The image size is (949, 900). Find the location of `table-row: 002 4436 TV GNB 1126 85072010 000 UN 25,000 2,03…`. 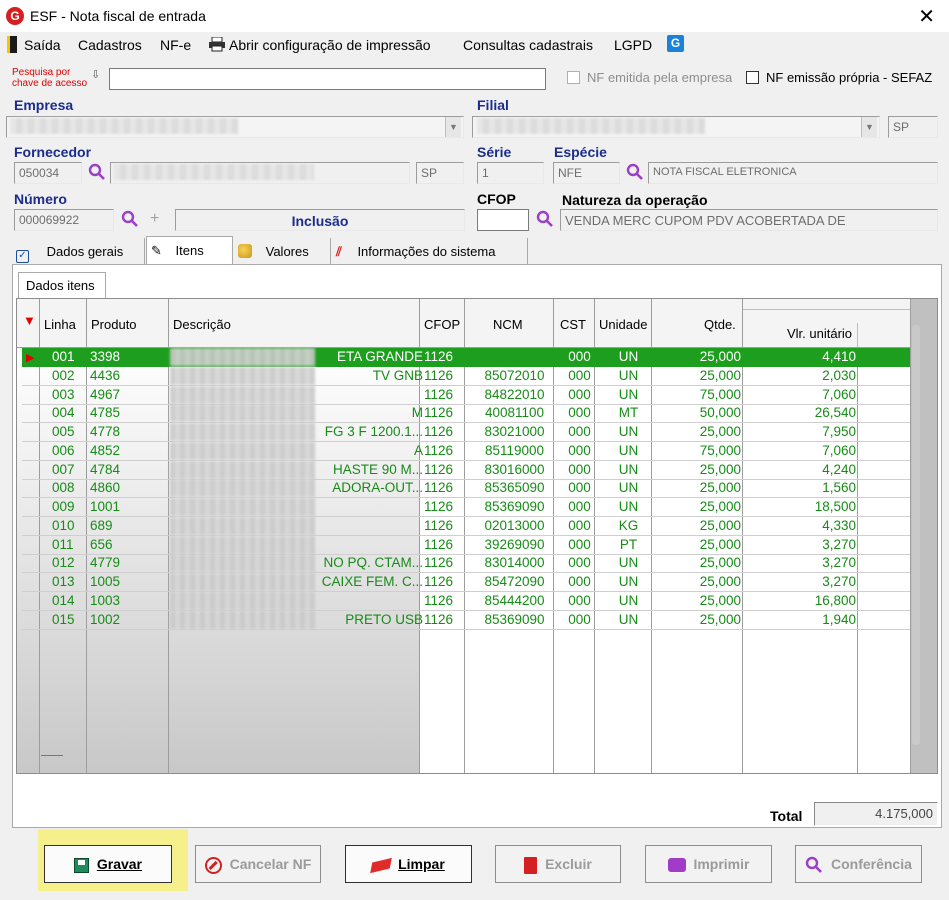

table-row: 002 4436 TV GNB 1126 85072010 000 UN 25,000 2,03… is located at coordinates (466, 376).